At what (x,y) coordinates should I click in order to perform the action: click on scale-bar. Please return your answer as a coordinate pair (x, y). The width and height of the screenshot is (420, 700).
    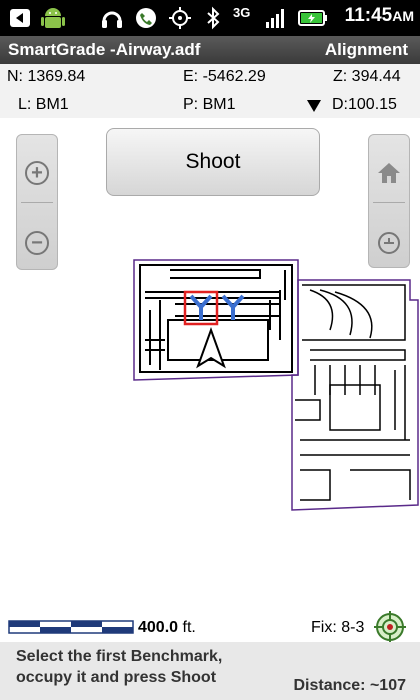
    Looking at the image, I should click on (71, 627).